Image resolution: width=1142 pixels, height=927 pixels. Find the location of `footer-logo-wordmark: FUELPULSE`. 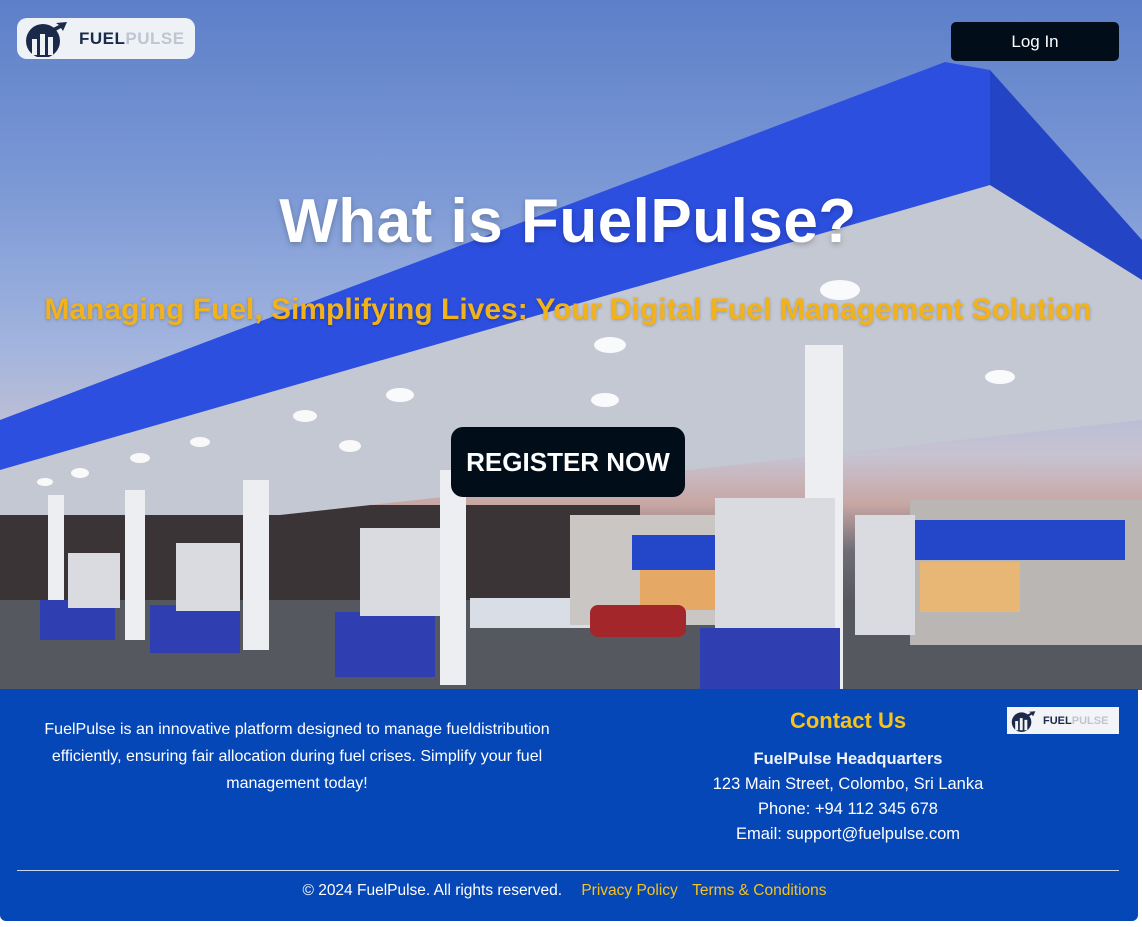

footer-logo-wordmark: FUELPULSE is located at coordinates (1076, 720).